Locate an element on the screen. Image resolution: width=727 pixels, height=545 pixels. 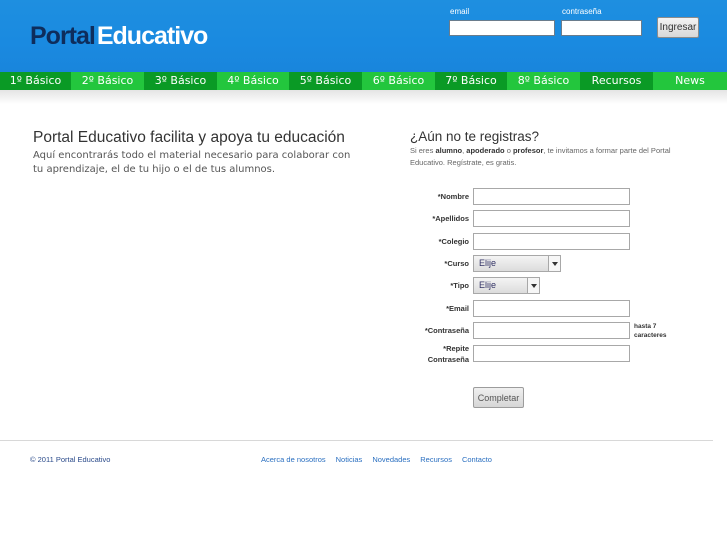
nav-item-7-basico: 7º Básico is located at coordinates (471, 81).